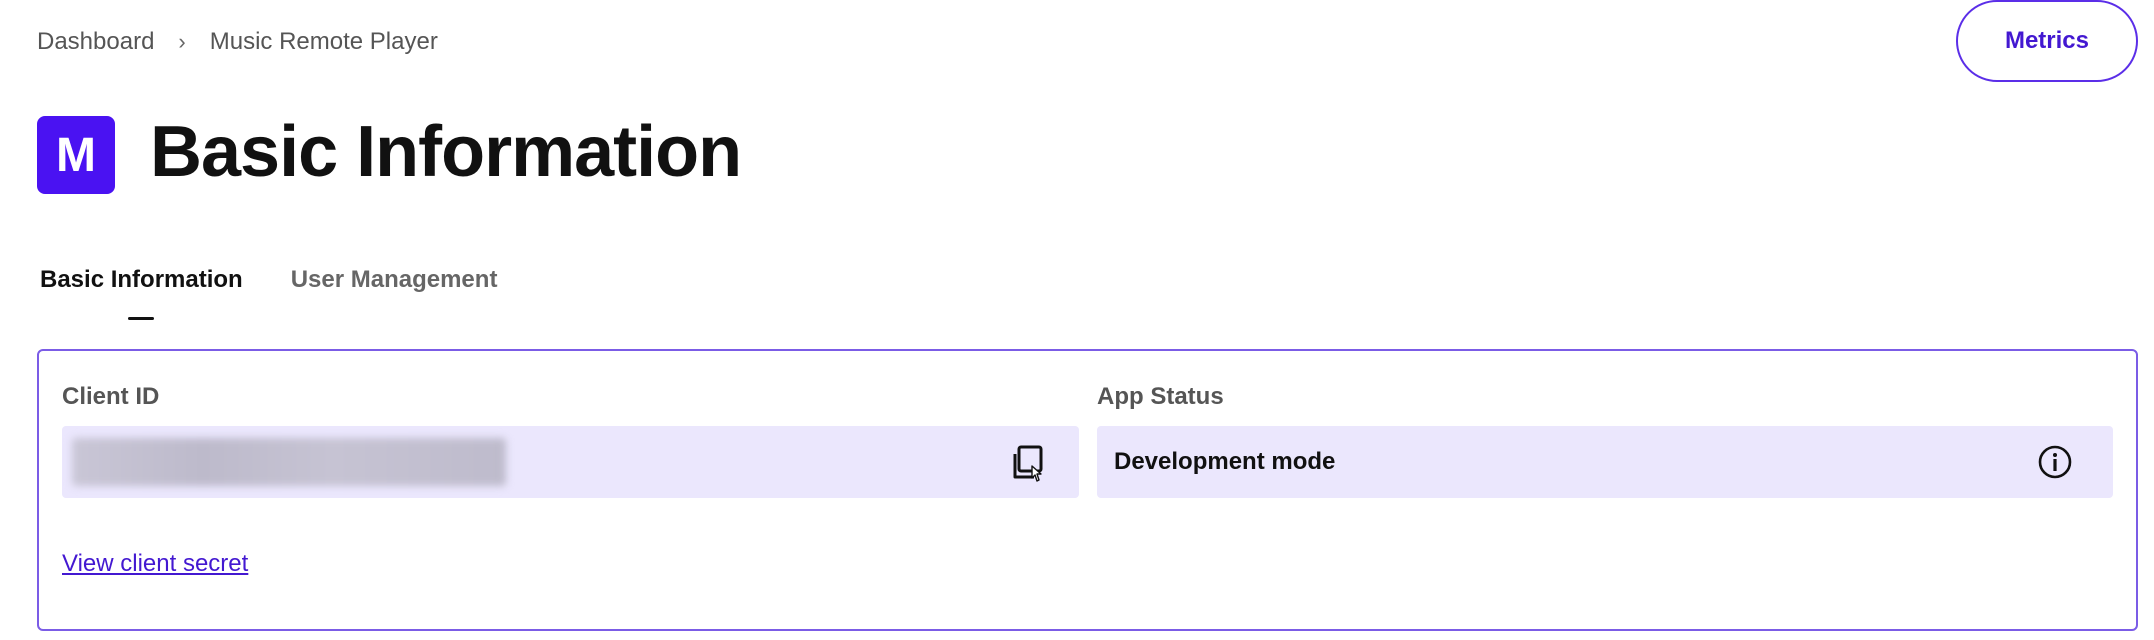  What do you see at coordinates (2055, 462) in the screenshot?
I see `info-icon` at bounding box center [2055, 462].